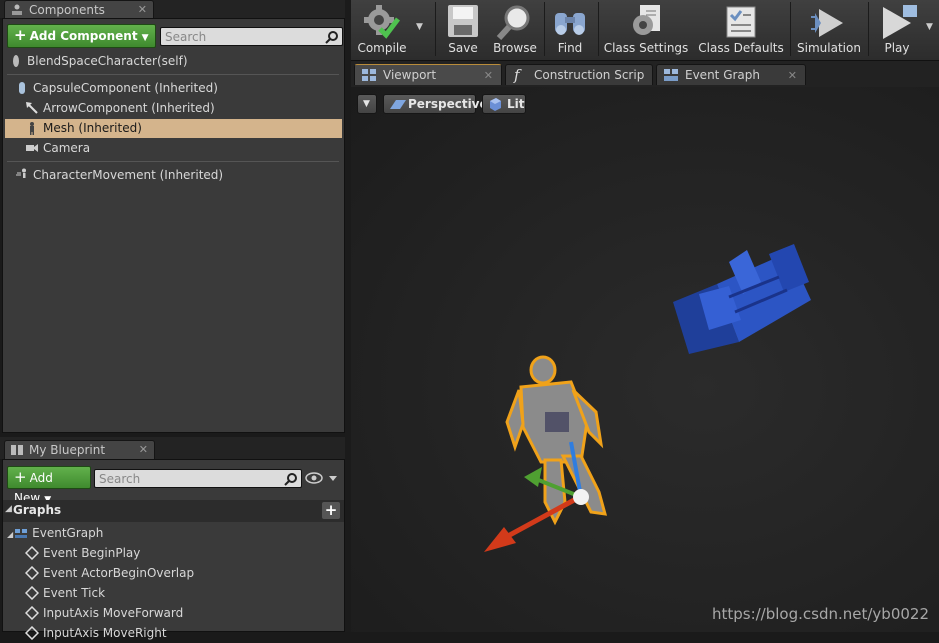 The width and height of the screenshot is (939, 643). I want to click on transform-gizmo, so click(536, 497).